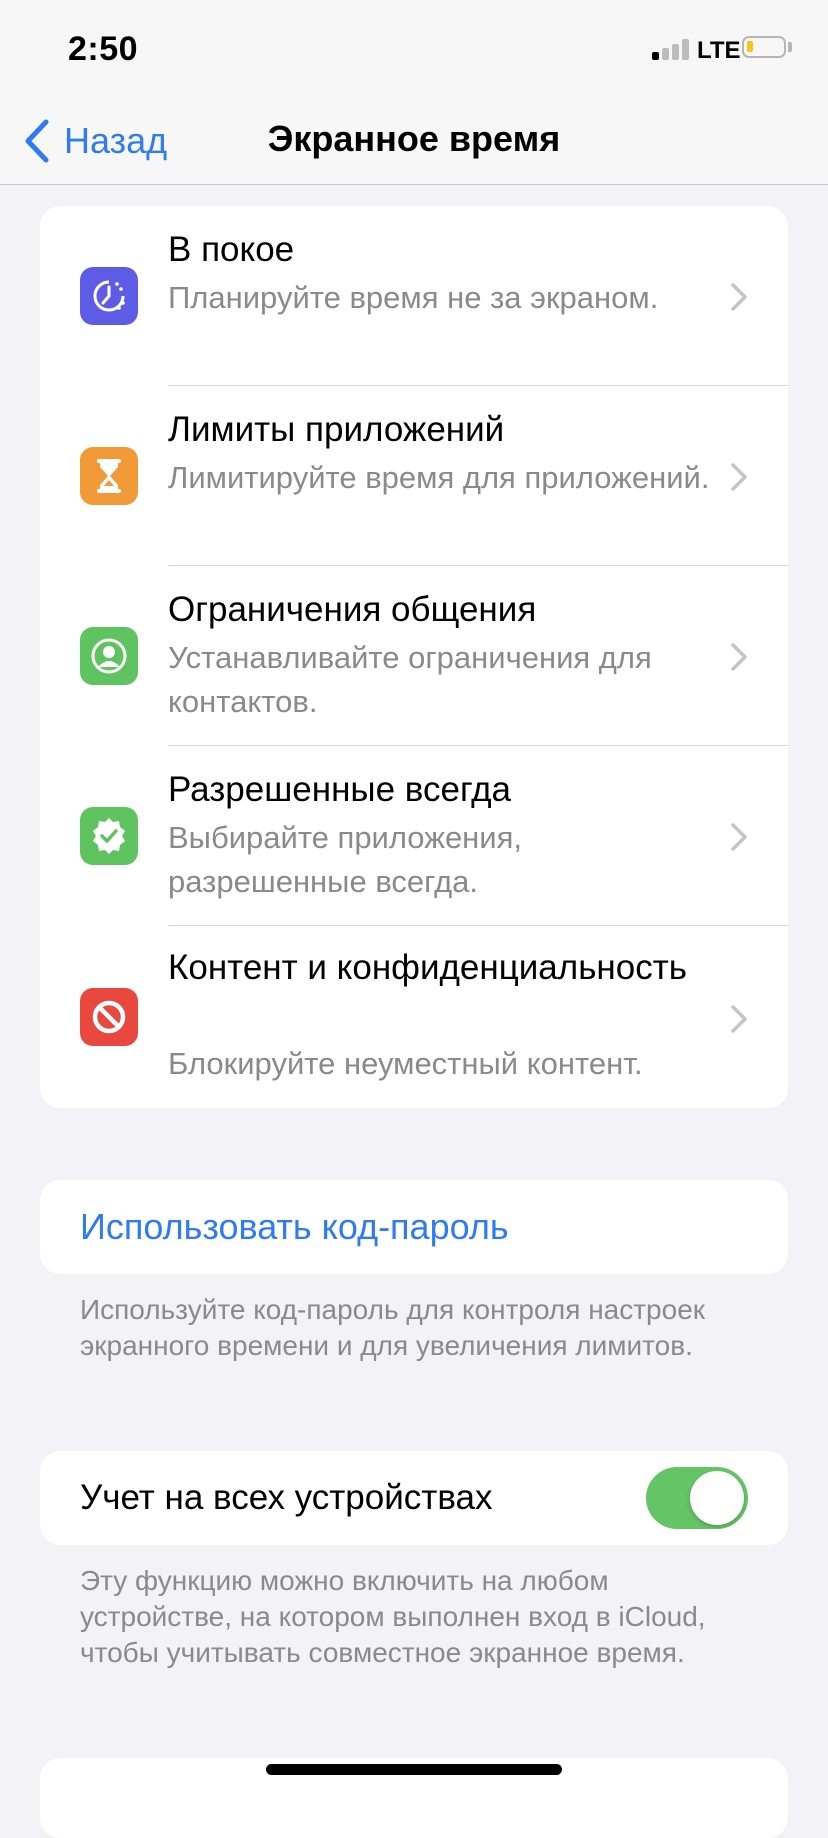 This screenshot has width=828, height=1838. What do you see at coordinates (109, 296) in the screenshot?
I see `downtime-icon` at bounding box center [109, 296].